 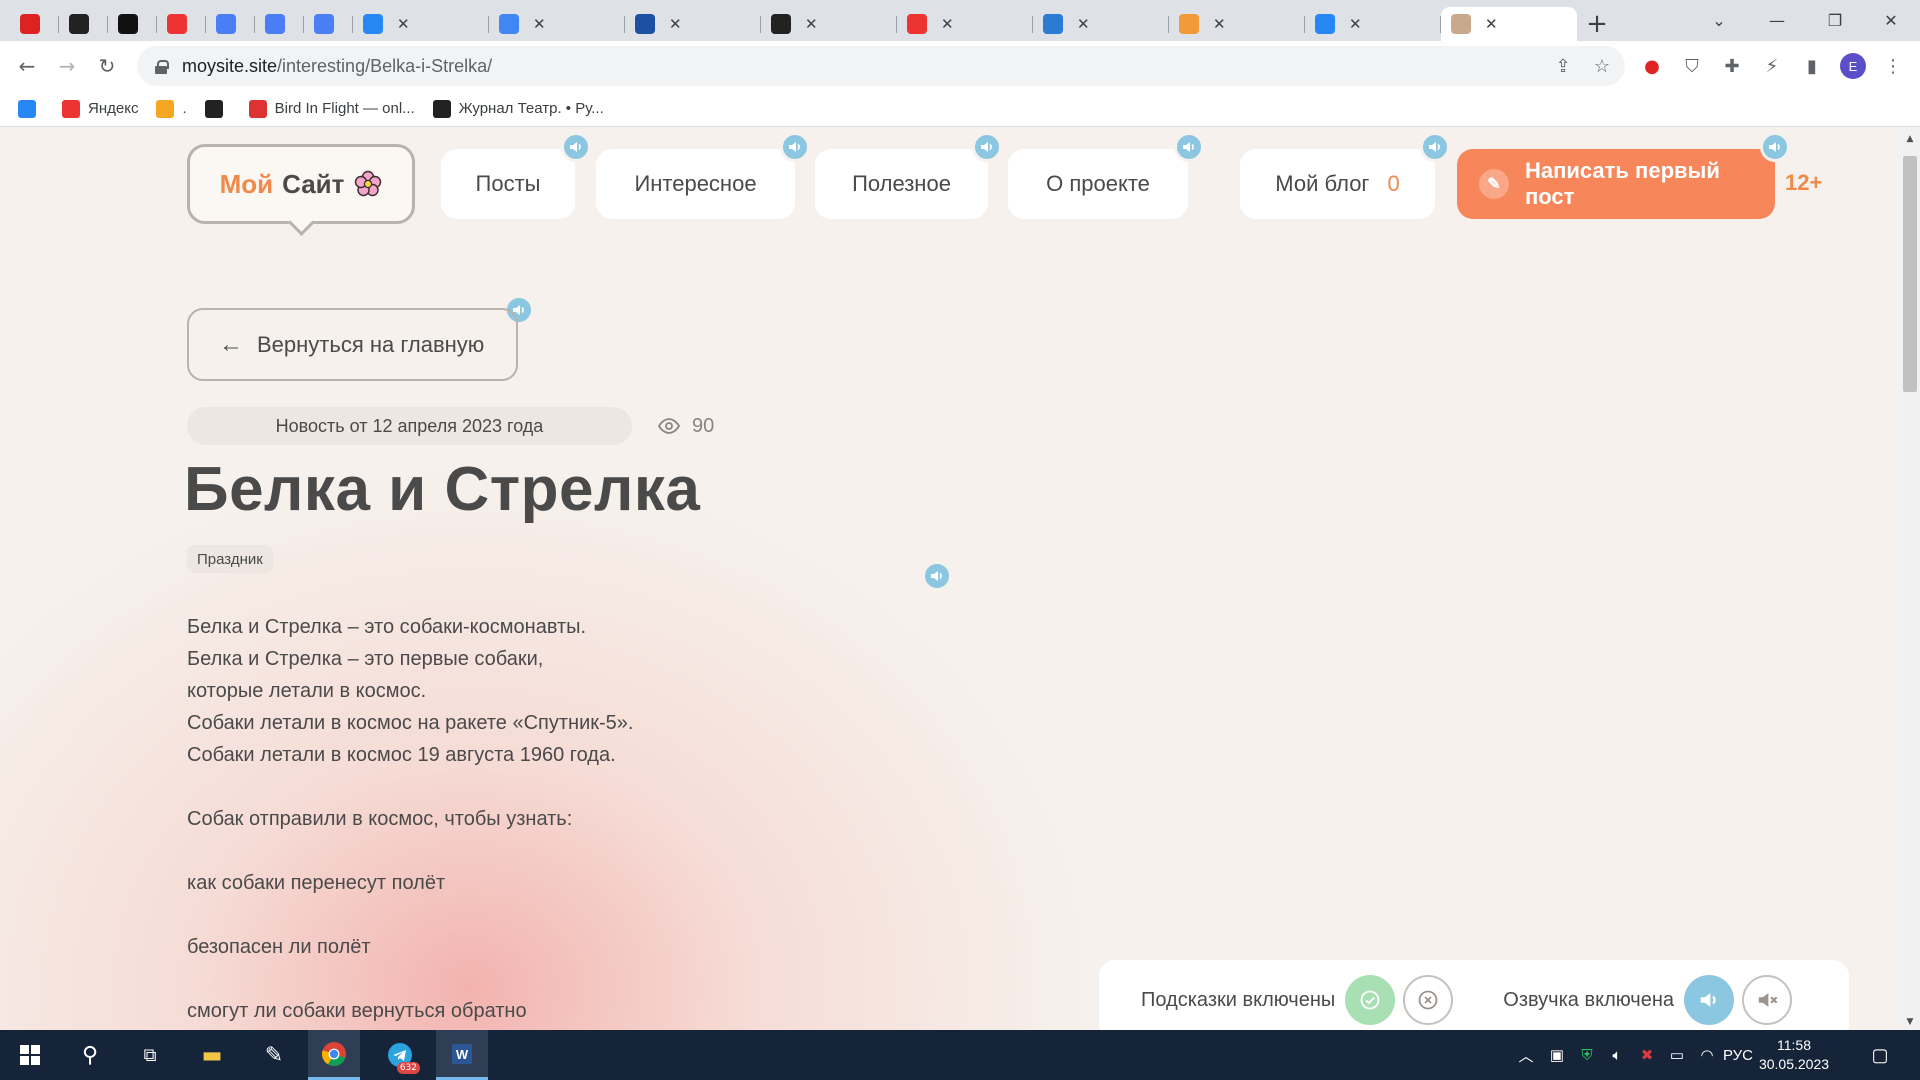 What do you see at coordinates (400, 1055) in the screenshot?
I see `telegram-icon: 632` at bounding box center [400, 1055].